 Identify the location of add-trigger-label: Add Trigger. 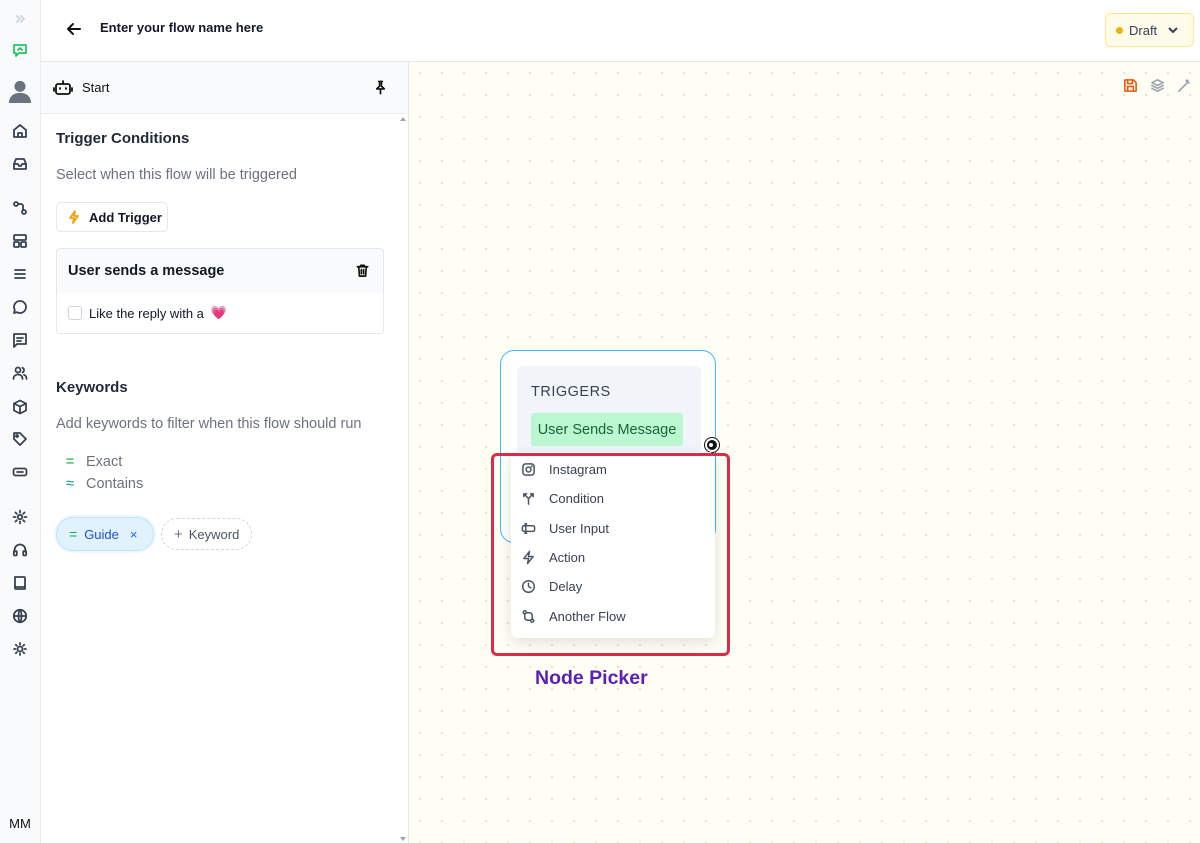
(125, 217).